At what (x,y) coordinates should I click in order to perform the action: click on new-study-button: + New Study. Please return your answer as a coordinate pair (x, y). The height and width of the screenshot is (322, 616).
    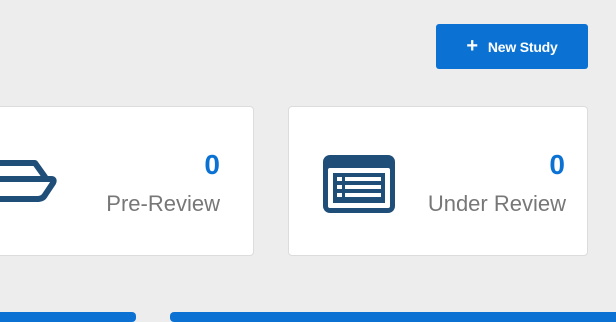
    Looking at the image, I should click on (512, 46).